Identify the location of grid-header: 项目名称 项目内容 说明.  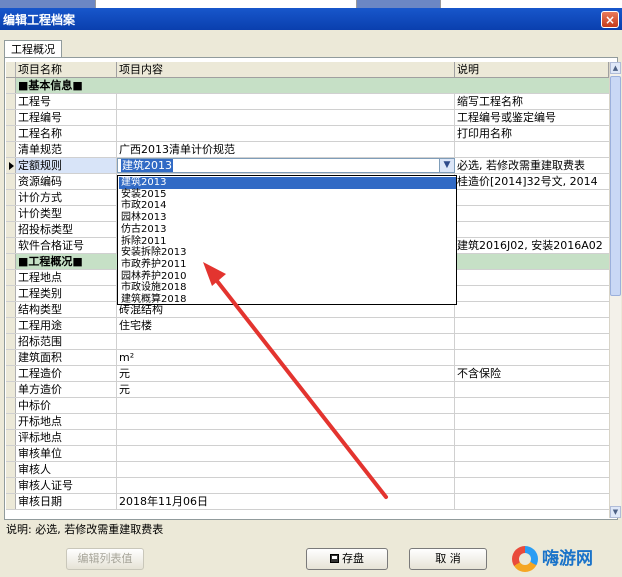
(307, 70).